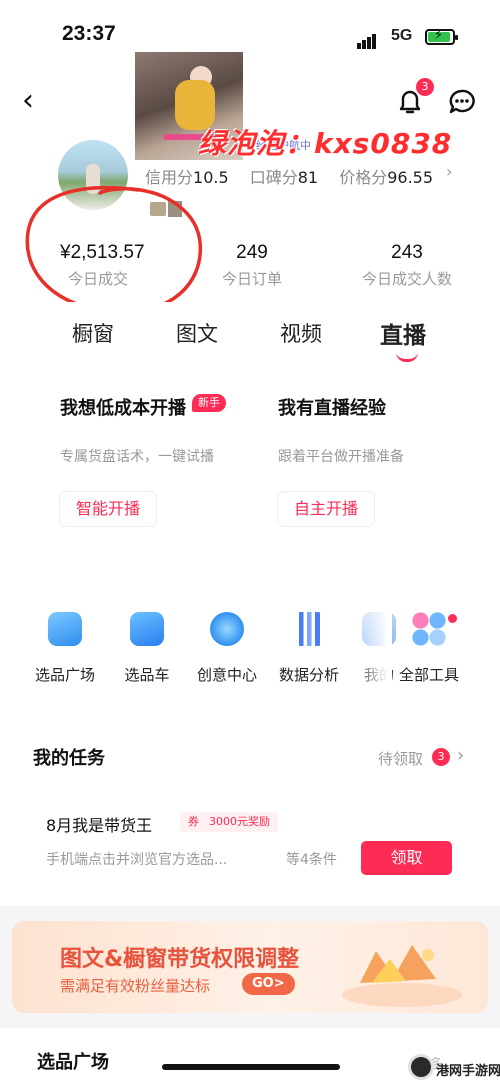 The image size is (500, 1084). What do you see at coordinates (406, 858) in the screenshot?
I see `claim-button: 领取` at bounding box center [406, 858].